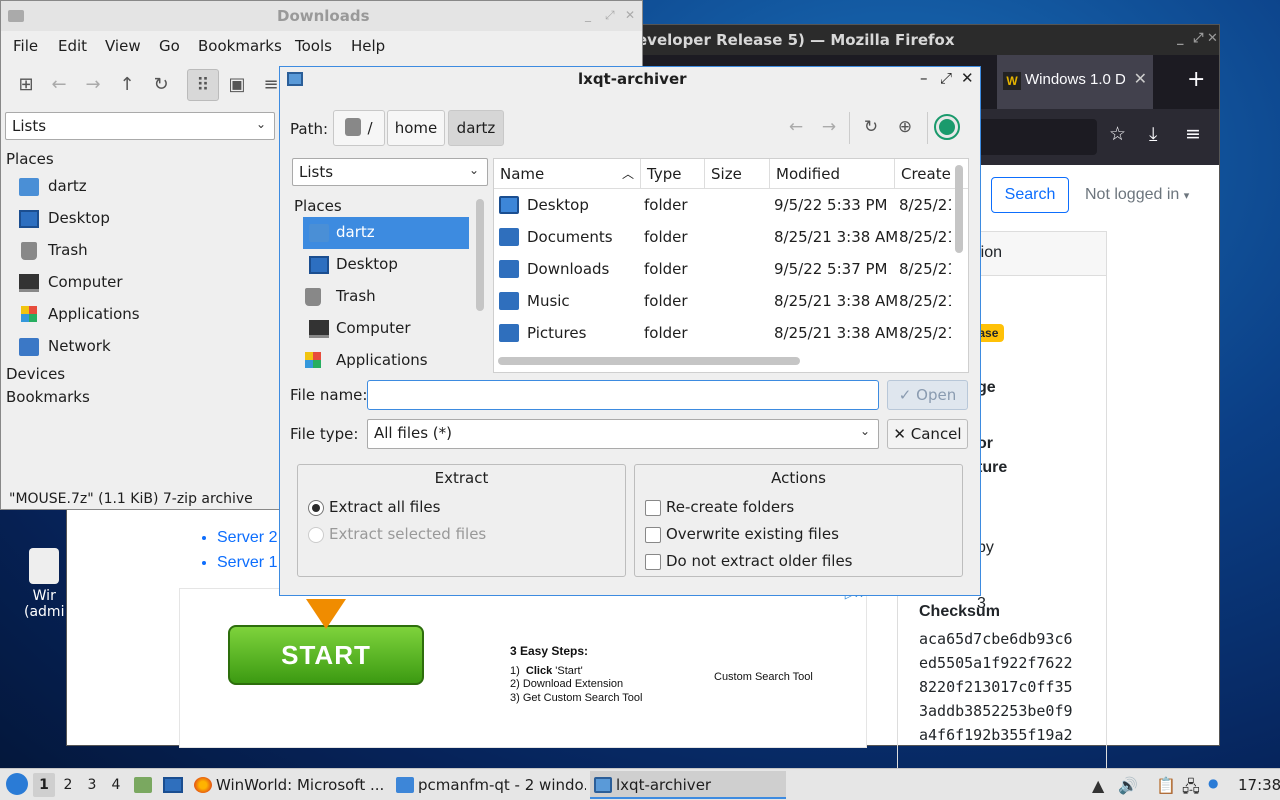  What do you see at coordinates (386, 233) in the screenshot?
I see `place-home: dartz` at bounding box center [386, 233].